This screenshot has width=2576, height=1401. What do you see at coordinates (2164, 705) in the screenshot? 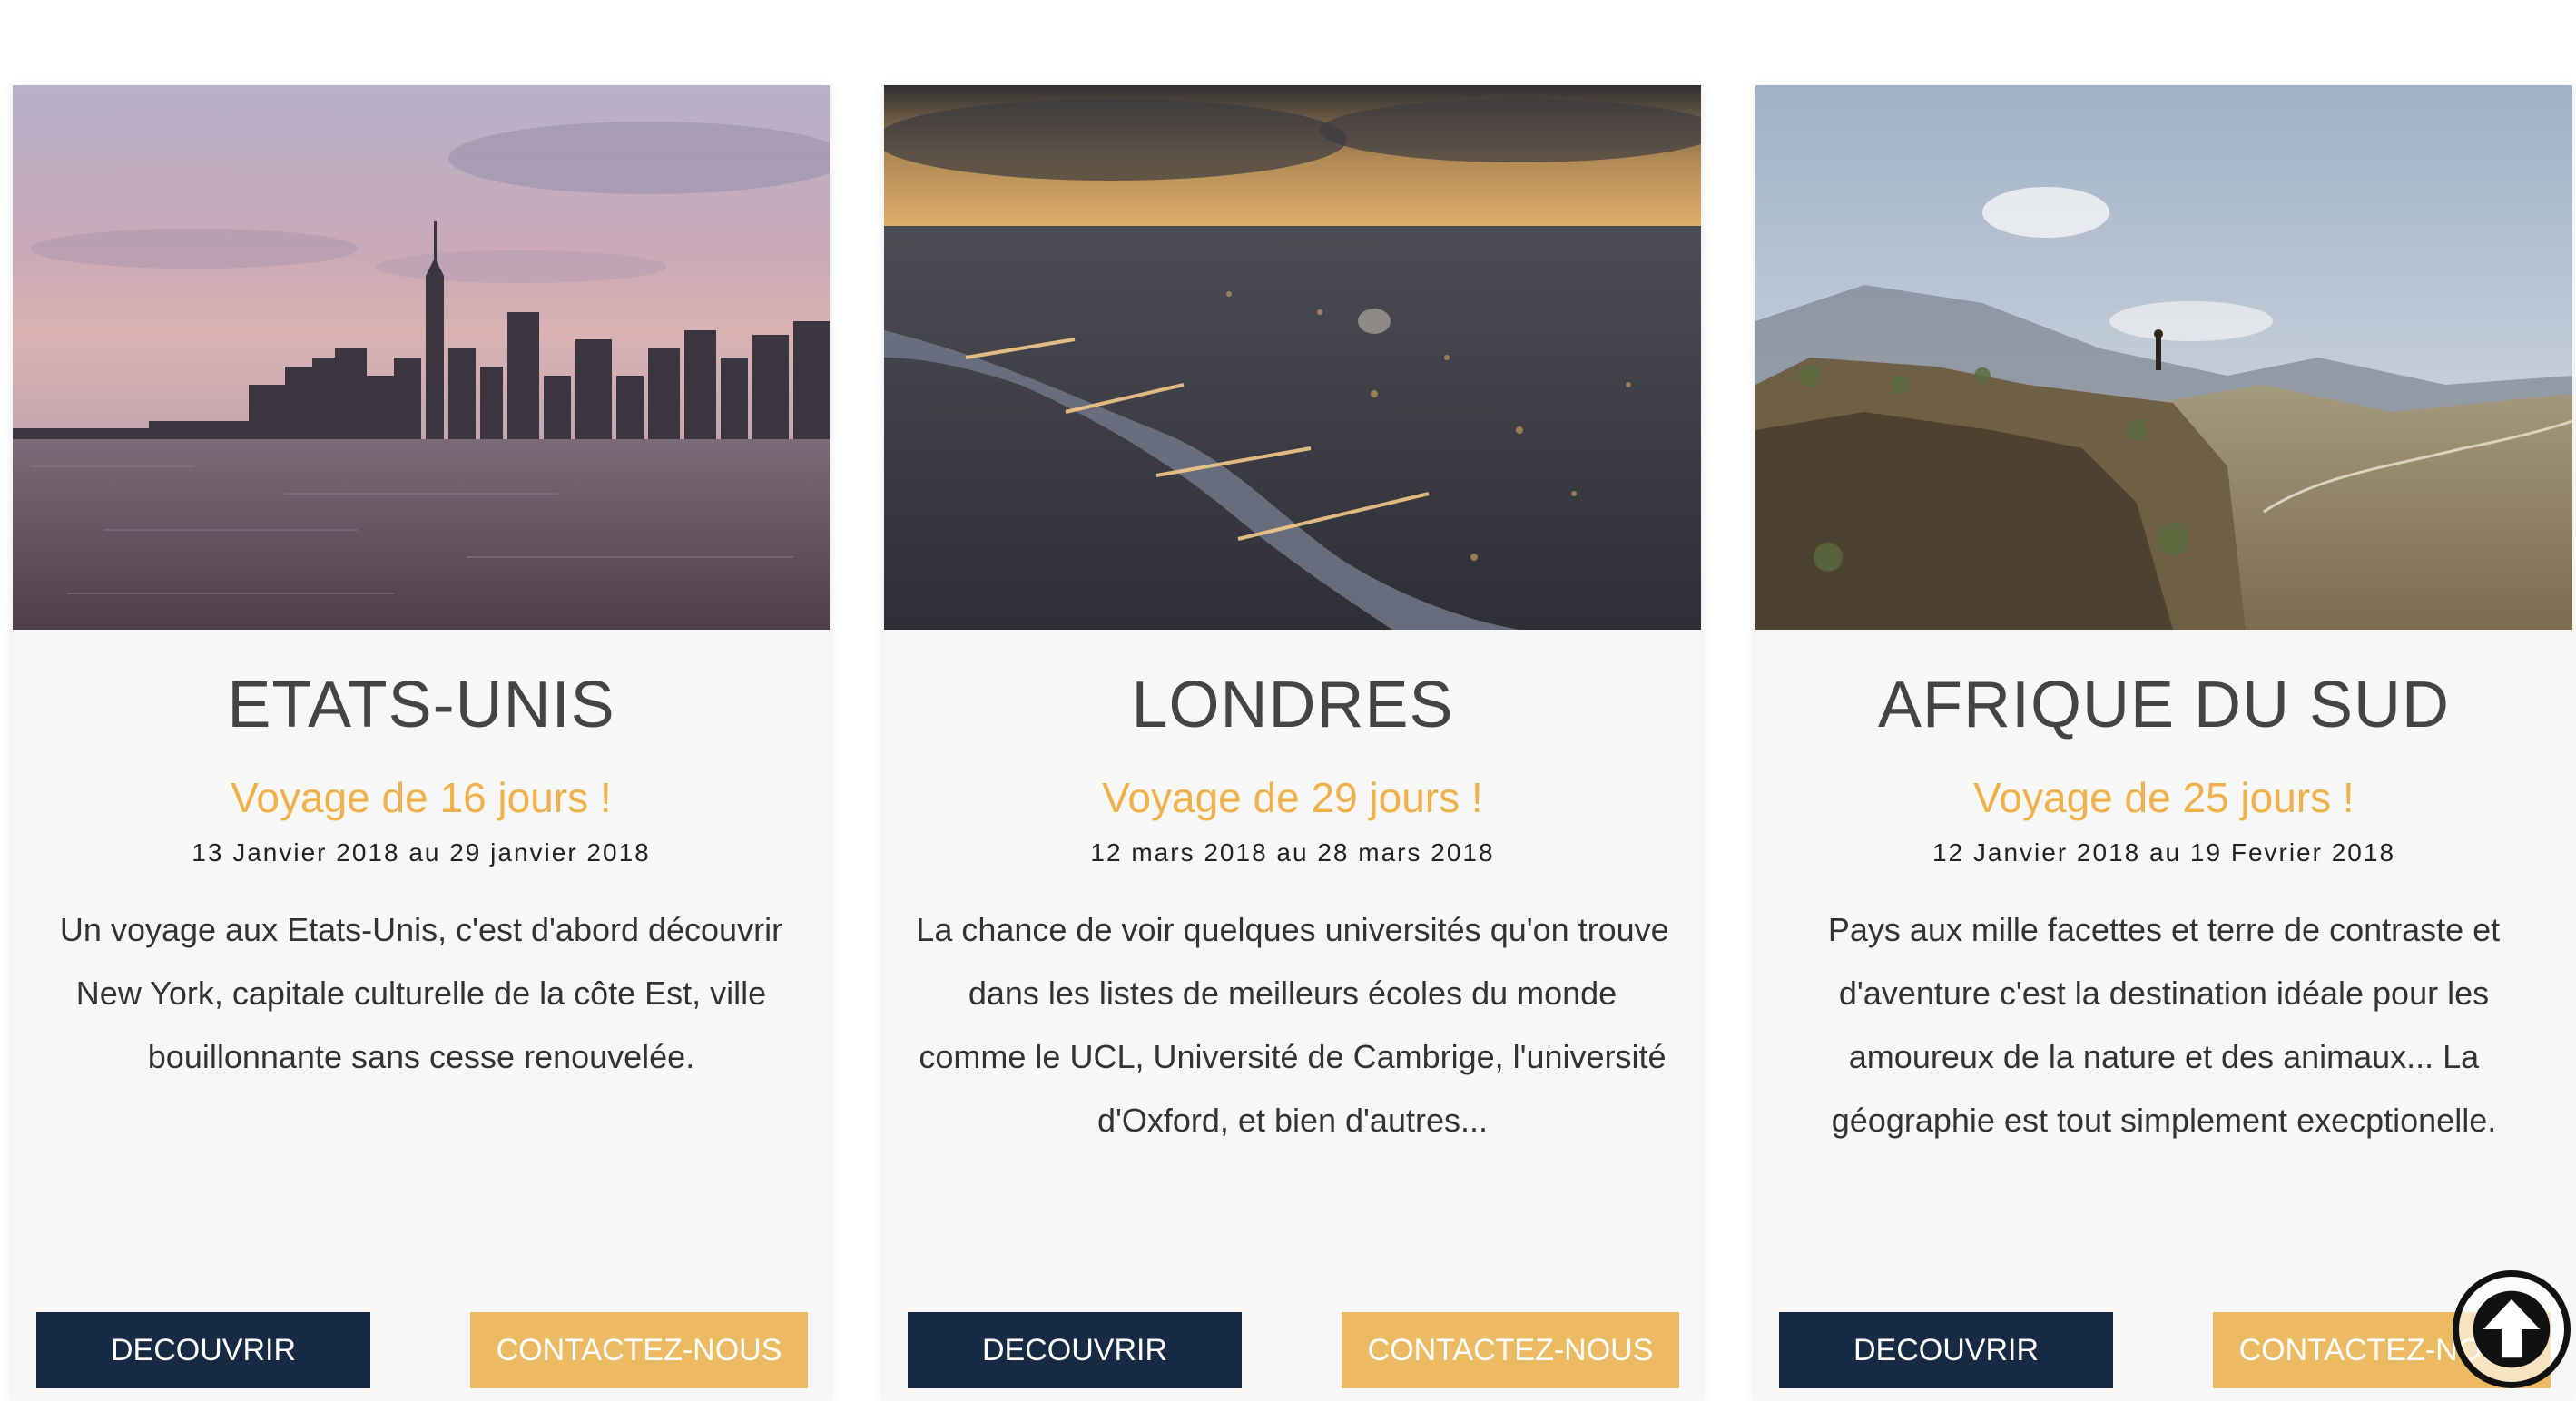
I see `card-title: AFRIQUE DU SUD` at bounding box center [2164, 705].